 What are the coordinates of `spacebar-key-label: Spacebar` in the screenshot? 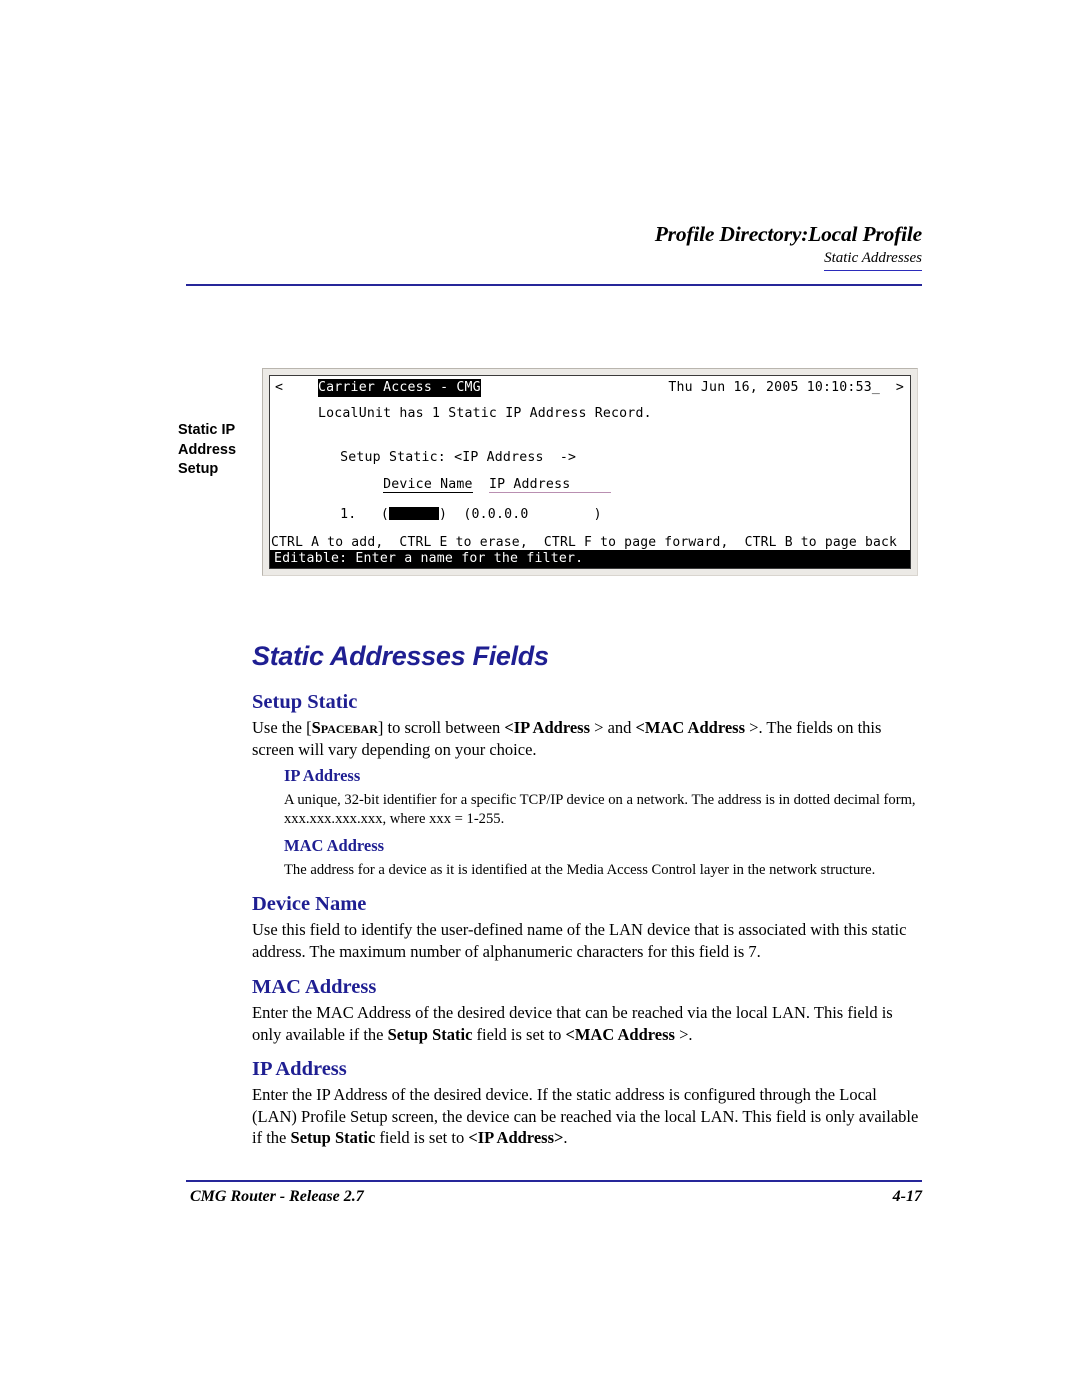 It's located at (344, 727).